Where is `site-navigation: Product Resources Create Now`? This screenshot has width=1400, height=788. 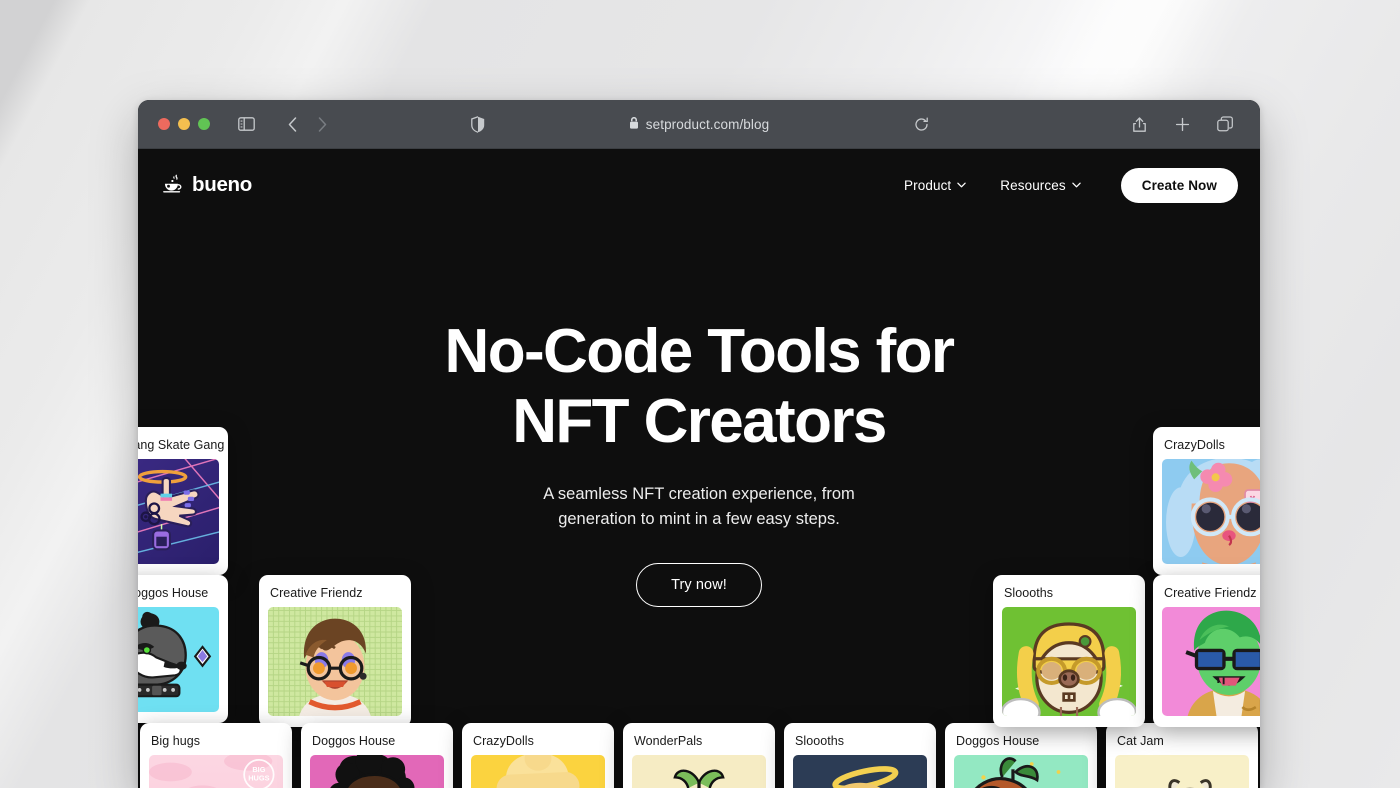 site-navigation: Product Resources Create Now is located at coordinates (1071, 185).